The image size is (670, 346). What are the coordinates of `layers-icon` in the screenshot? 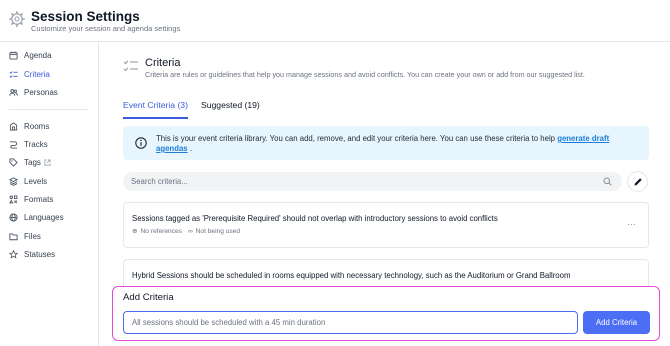 It's located at (13, 181).